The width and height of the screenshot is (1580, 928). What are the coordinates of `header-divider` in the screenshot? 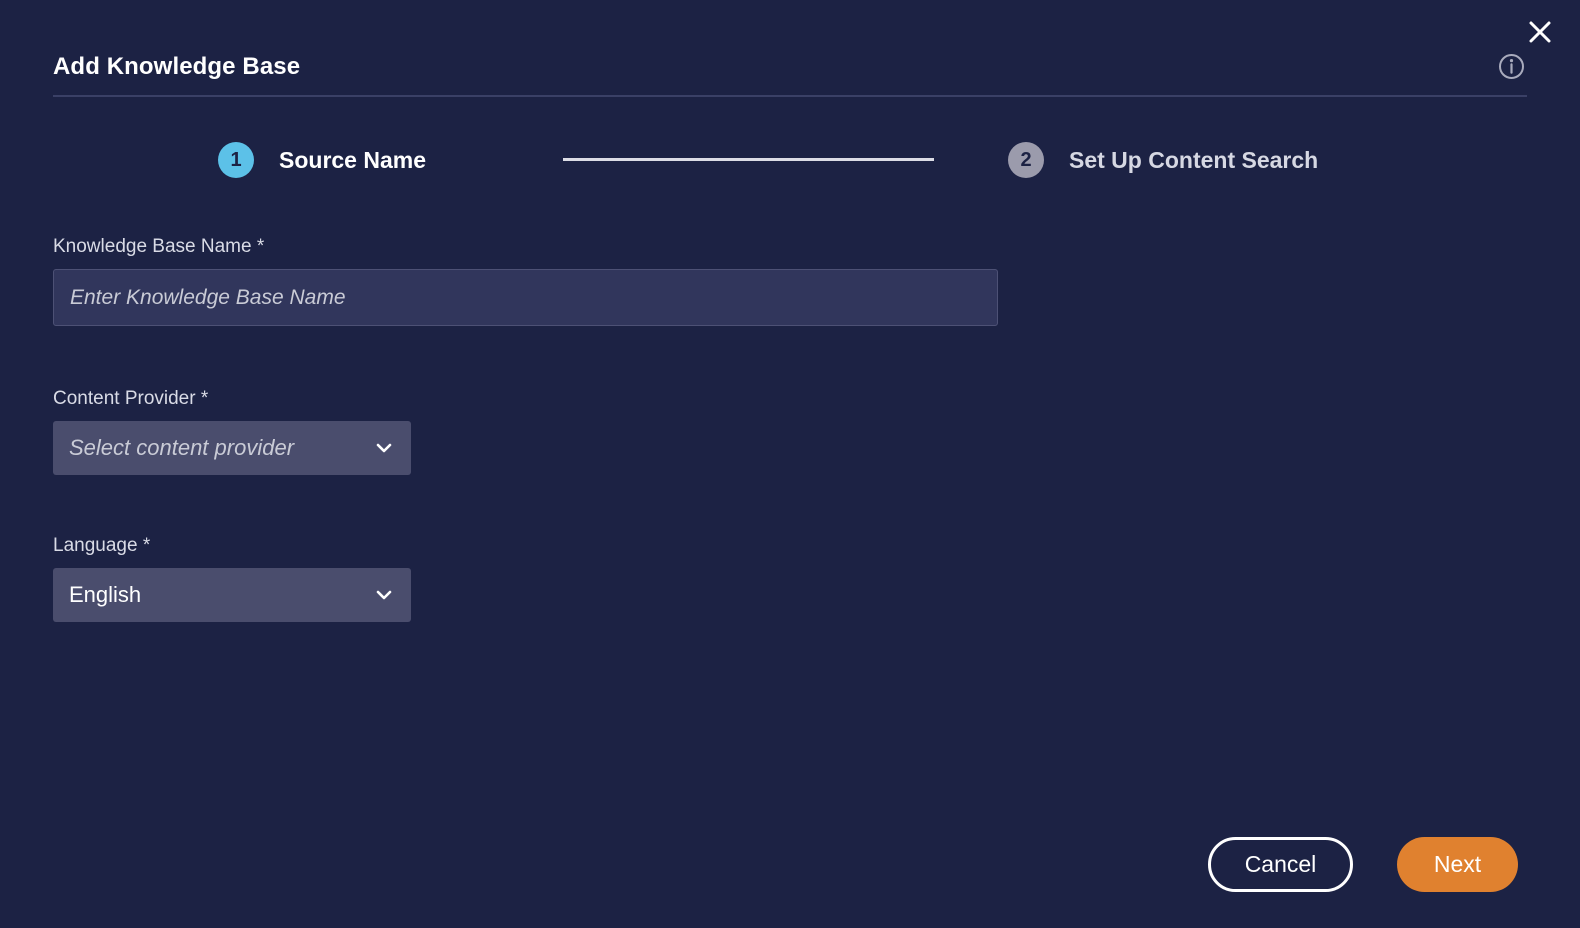 It's located at (790, 96).